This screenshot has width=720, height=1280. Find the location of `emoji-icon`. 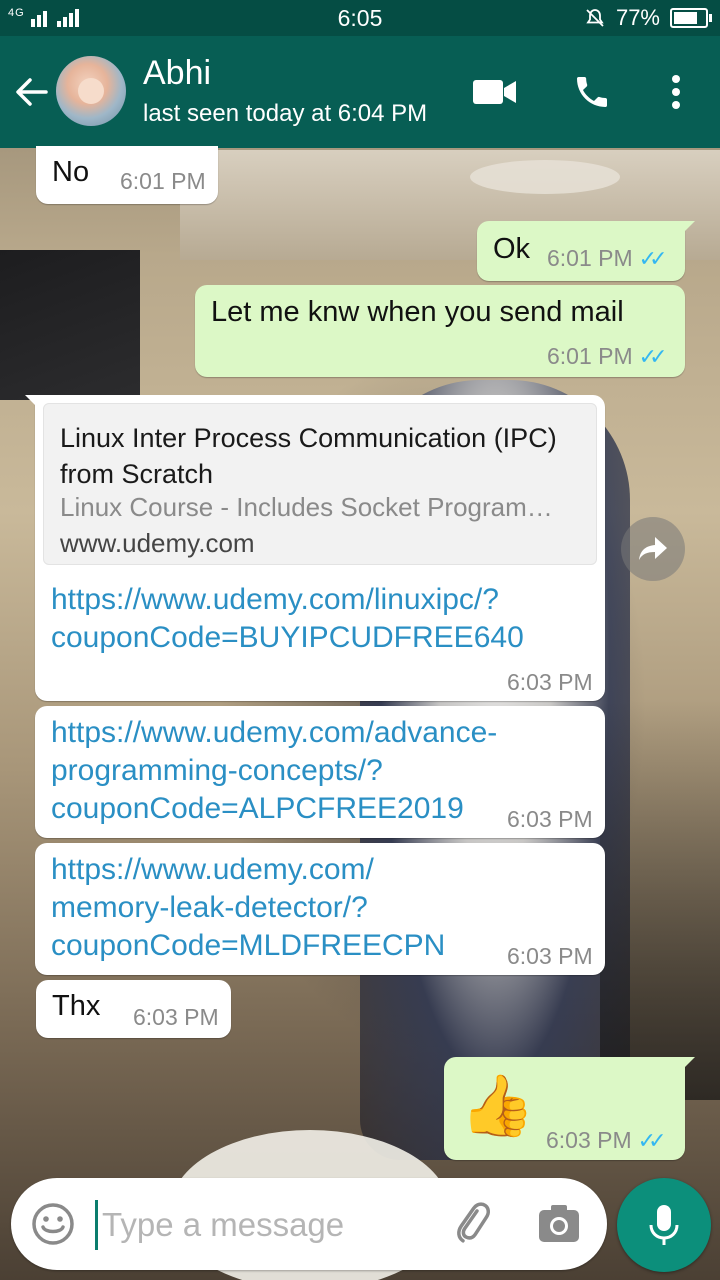

emoji-icon is located at coordinates (53, 1224).